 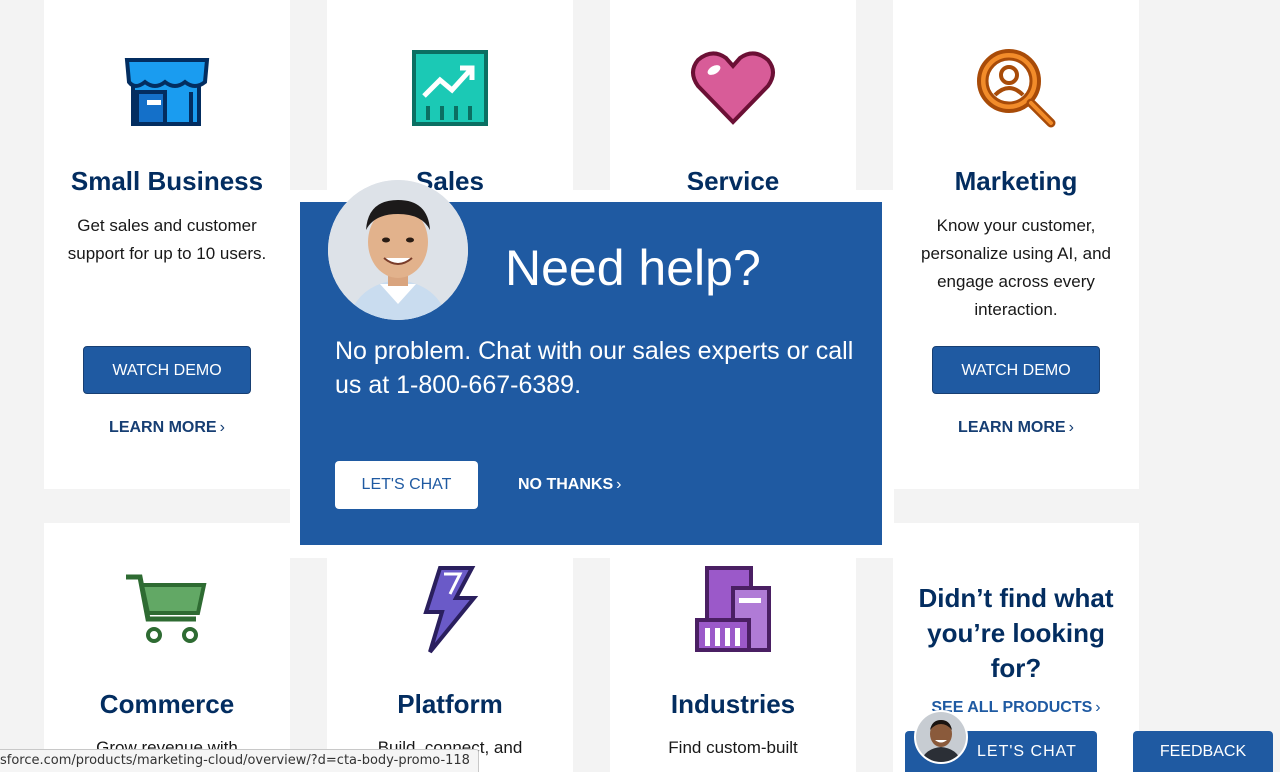 What do you see at coordinates (1016, 181) in the screenshot?
I see `card-title: Marketing` at bounding box center [1016, 181].